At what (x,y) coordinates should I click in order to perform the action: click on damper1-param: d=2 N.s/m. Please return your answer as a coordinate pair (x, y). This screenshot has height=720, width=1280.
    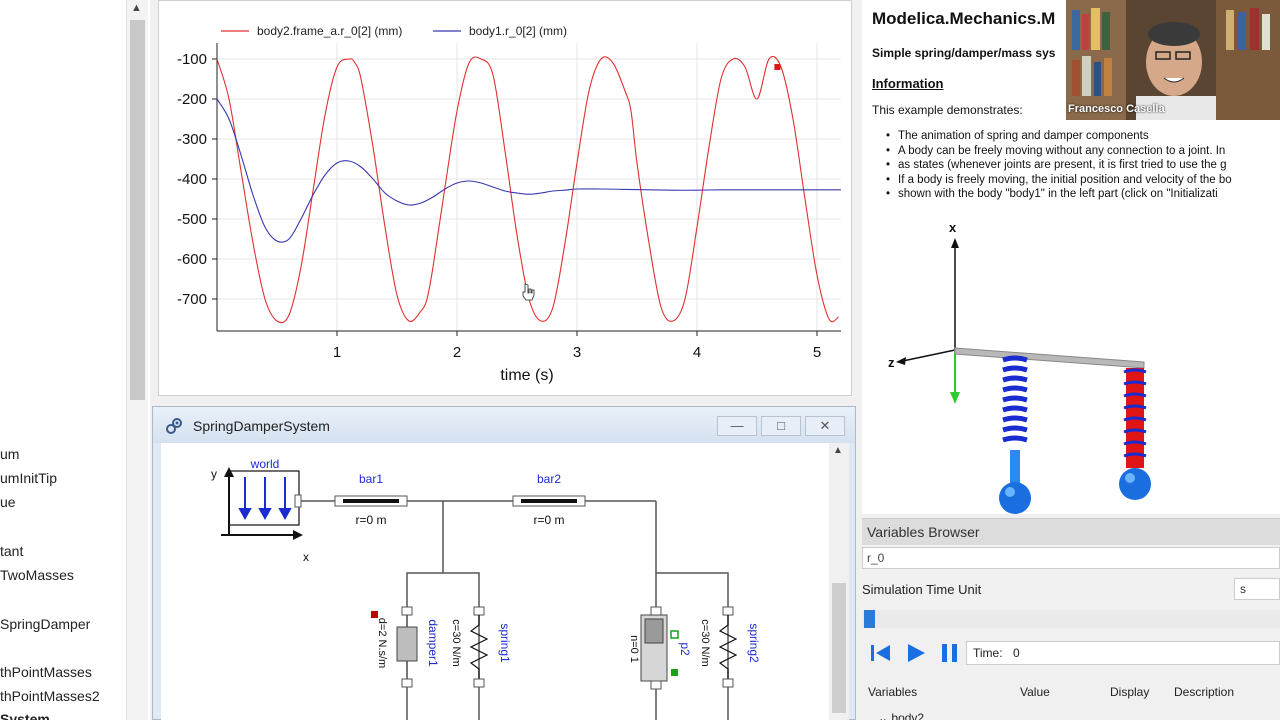
    Looking at the image, I should click on (382, 643).